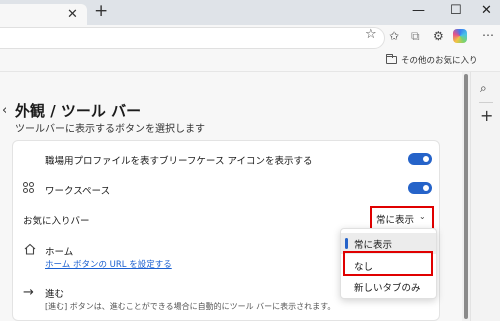  I want to click on home-label: ホーム, so click(59, 252).